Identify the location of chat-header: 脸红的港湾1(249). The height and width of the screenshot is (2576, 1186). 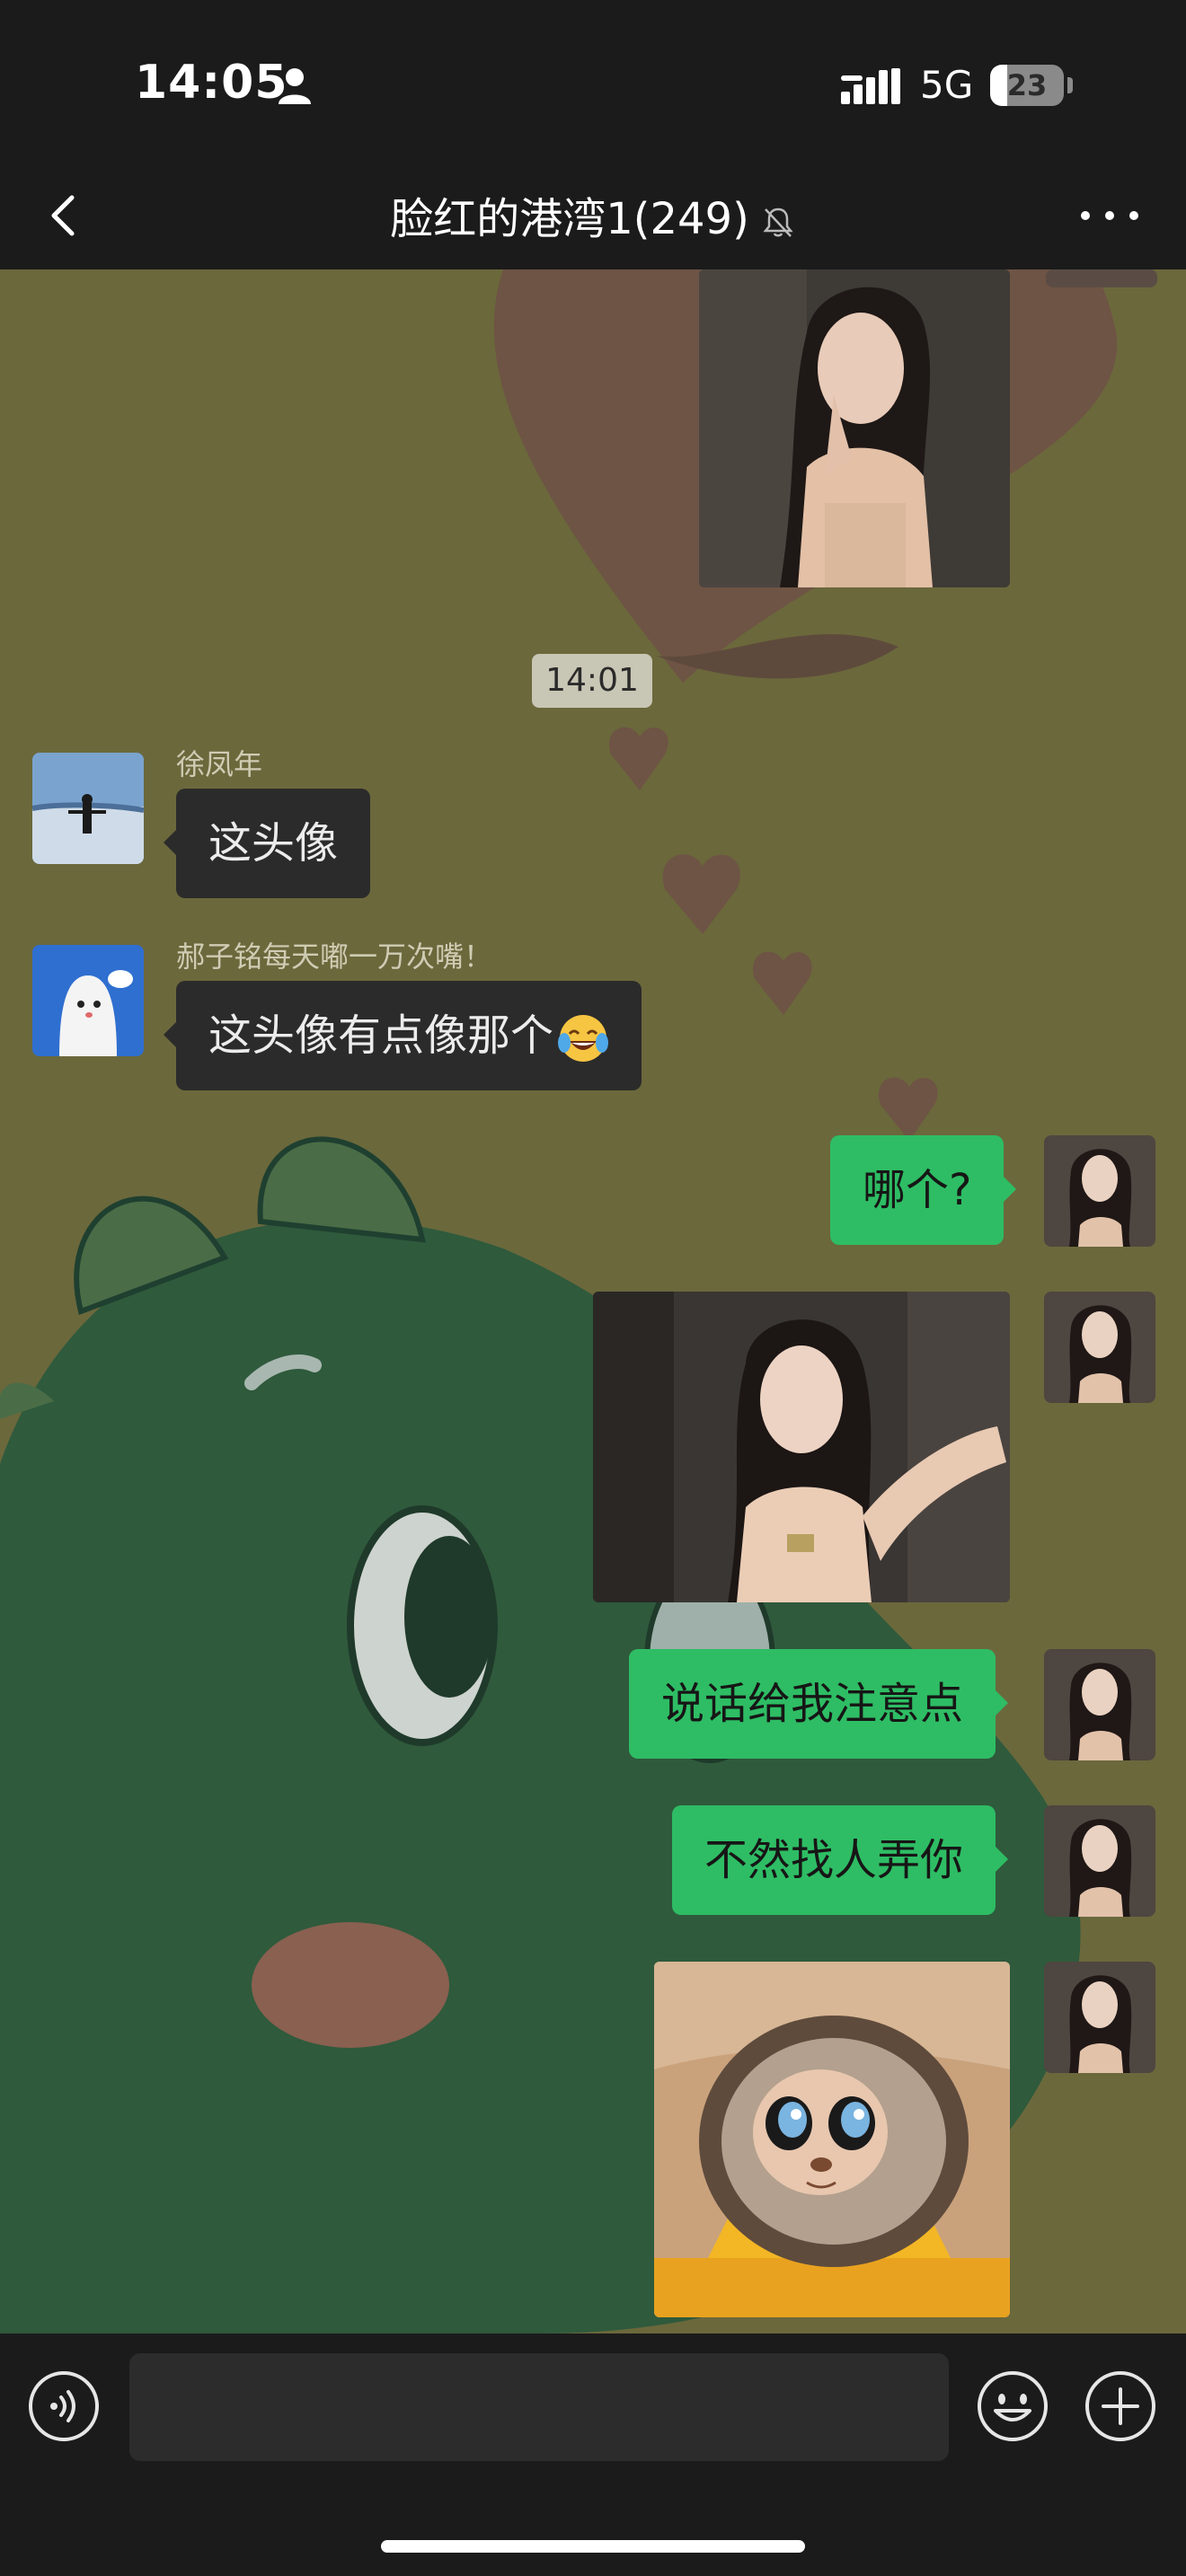
(593, 216).